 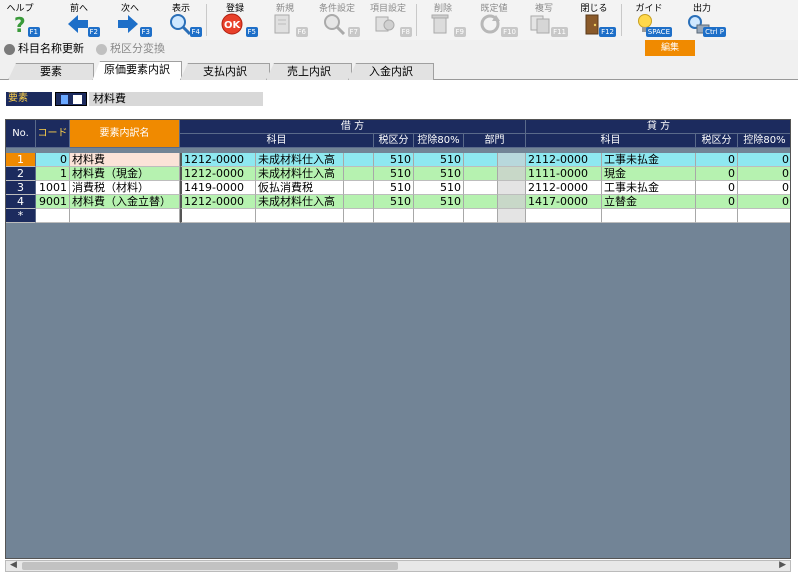 What do you see at coordinates (125, 174) in the screenshot?
I see `name-cell: 材料費（現金）` at bounding box center [125, 174].